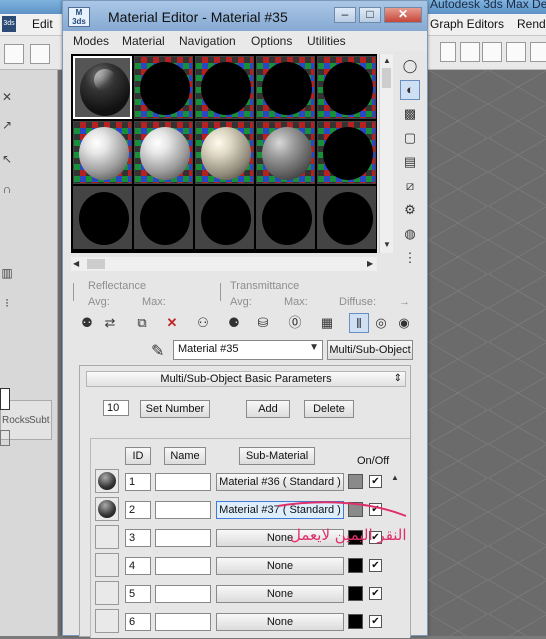  Describe the element at coordinates (224, 264) in the screenshot. I see `slots-horizontal-scrollbar: ◀ ▶` at that location.